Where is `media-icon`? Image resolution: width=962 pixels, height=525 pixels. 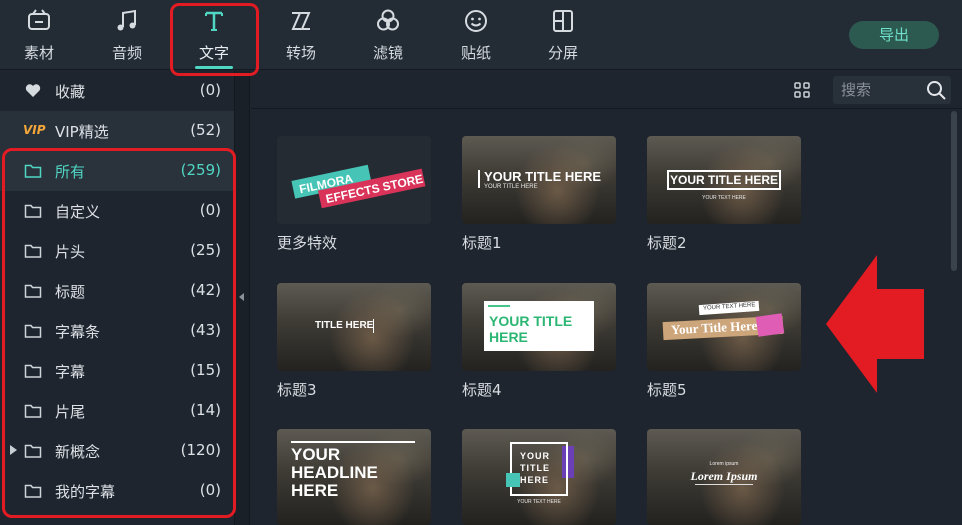
media-icon is located at coordinates (39, 19).